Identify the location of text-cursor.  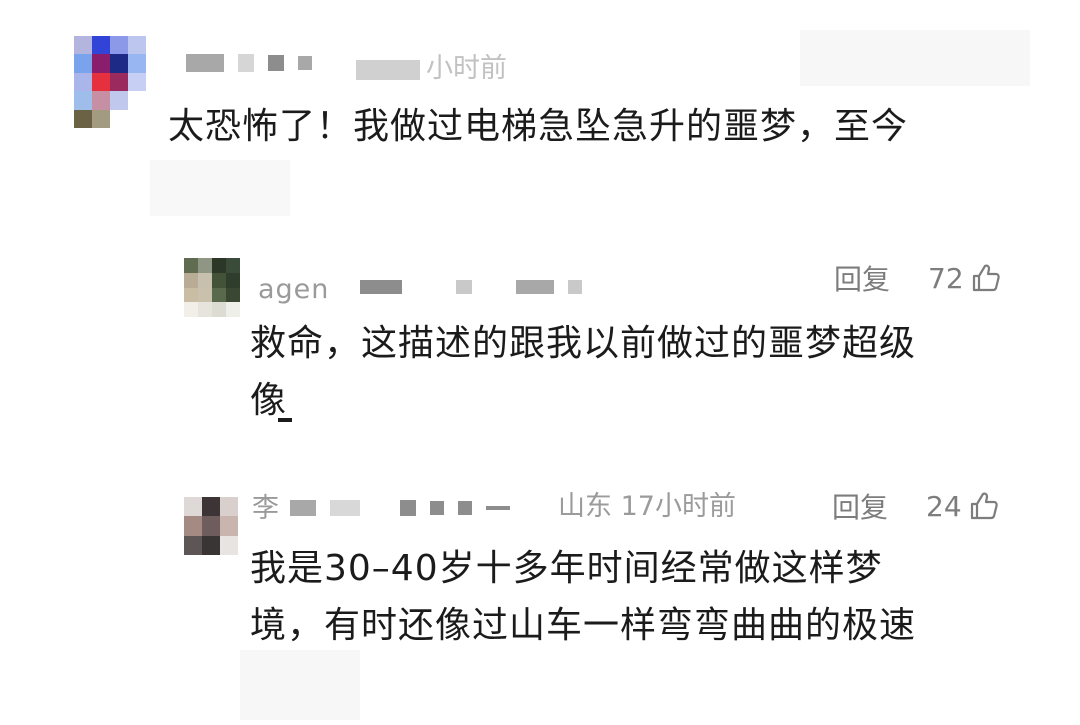
(285, 420).